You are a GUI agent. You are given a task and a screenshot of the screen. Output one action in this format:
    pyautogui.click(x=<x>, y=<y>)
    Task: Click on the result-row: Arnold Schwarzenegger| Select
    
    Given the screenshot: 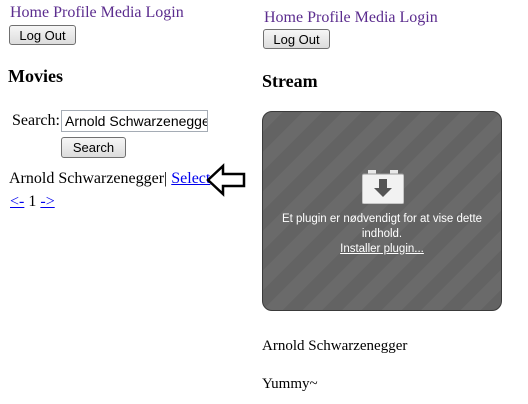 What is the action you would take?
    pyautogui.click(x=109, y=179)
    